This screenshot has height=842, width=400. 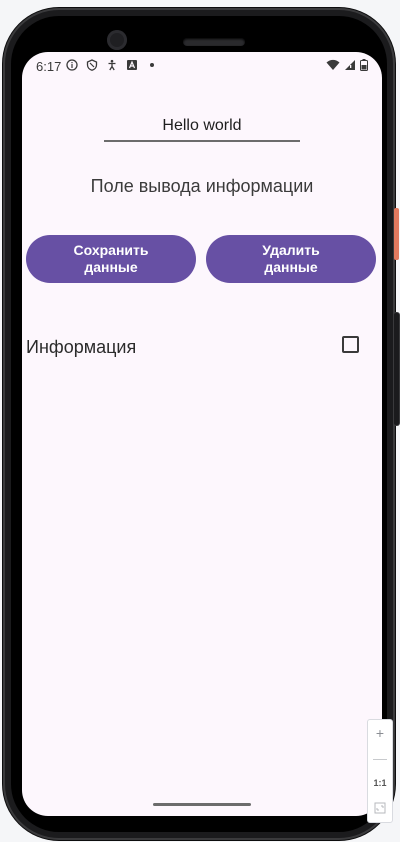 What do you see at coordinates (72, 65) in the screenshot?
I see `info-icon` at bounding box center [72, 65].